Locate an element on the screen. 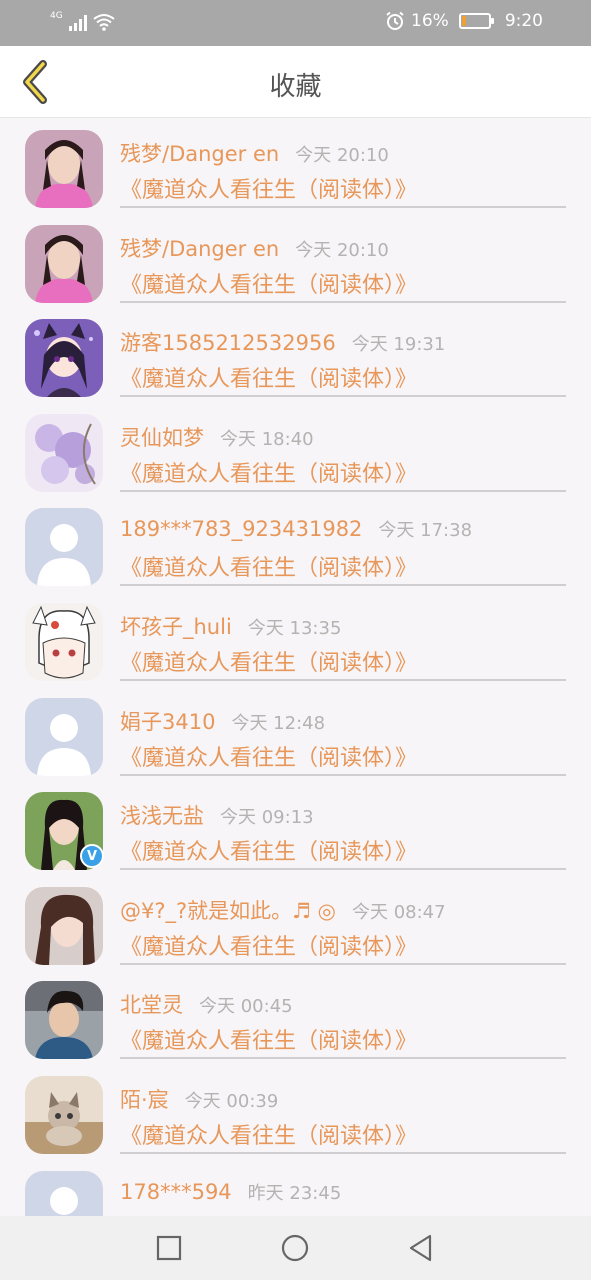  favorite-list-item: 178***594昨天 23:45《魔道众人看往生（阅读体）》 is located at coordinates (295, 1189).